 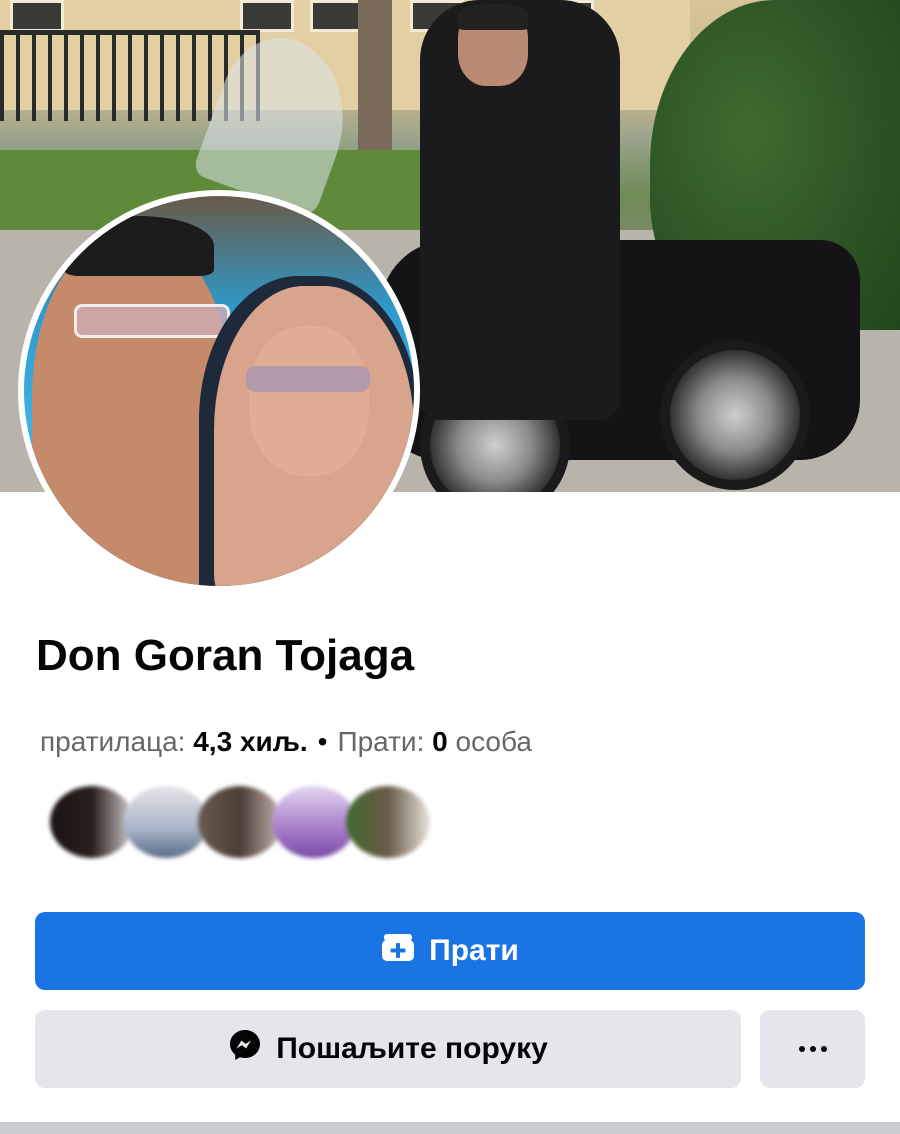 I want to click on followers-count: 4,3 хиљ., so click(x=250, y=741).